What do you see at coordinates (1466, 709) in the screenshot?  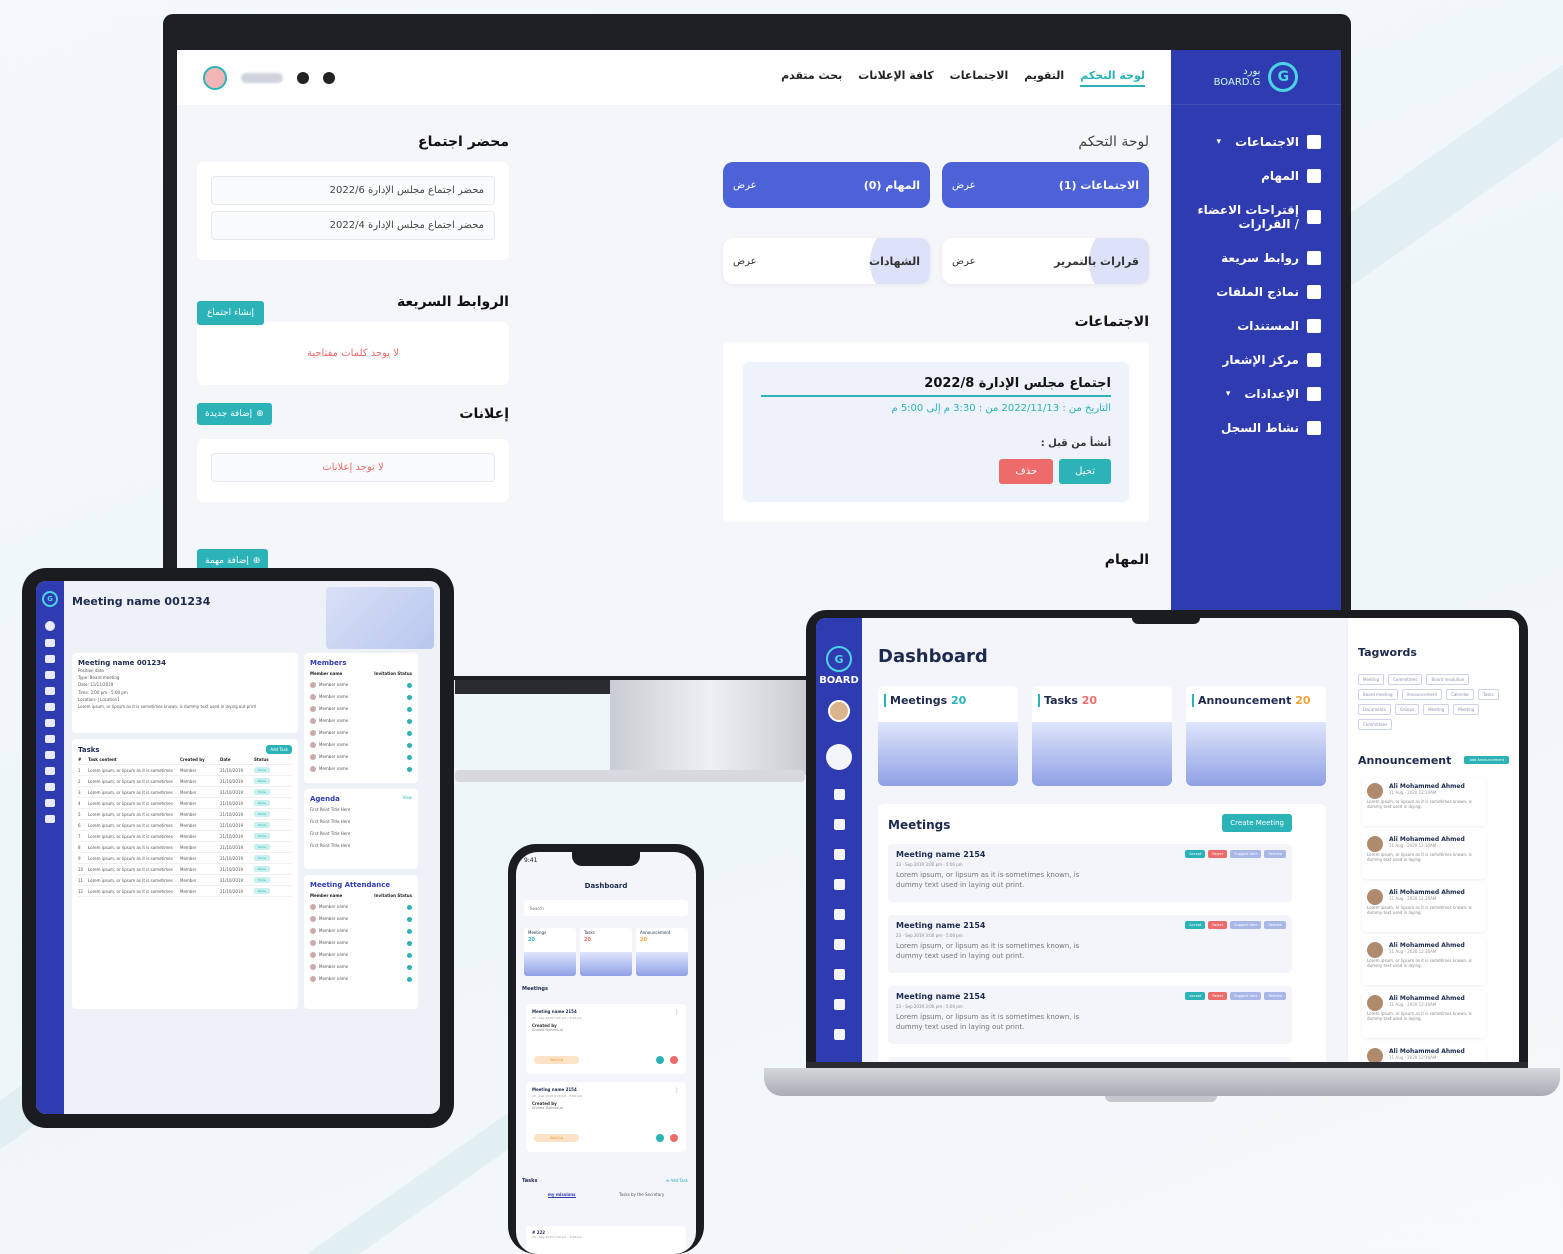 I see `tag-chip: Meeting` at bounding box center [1466, 709].